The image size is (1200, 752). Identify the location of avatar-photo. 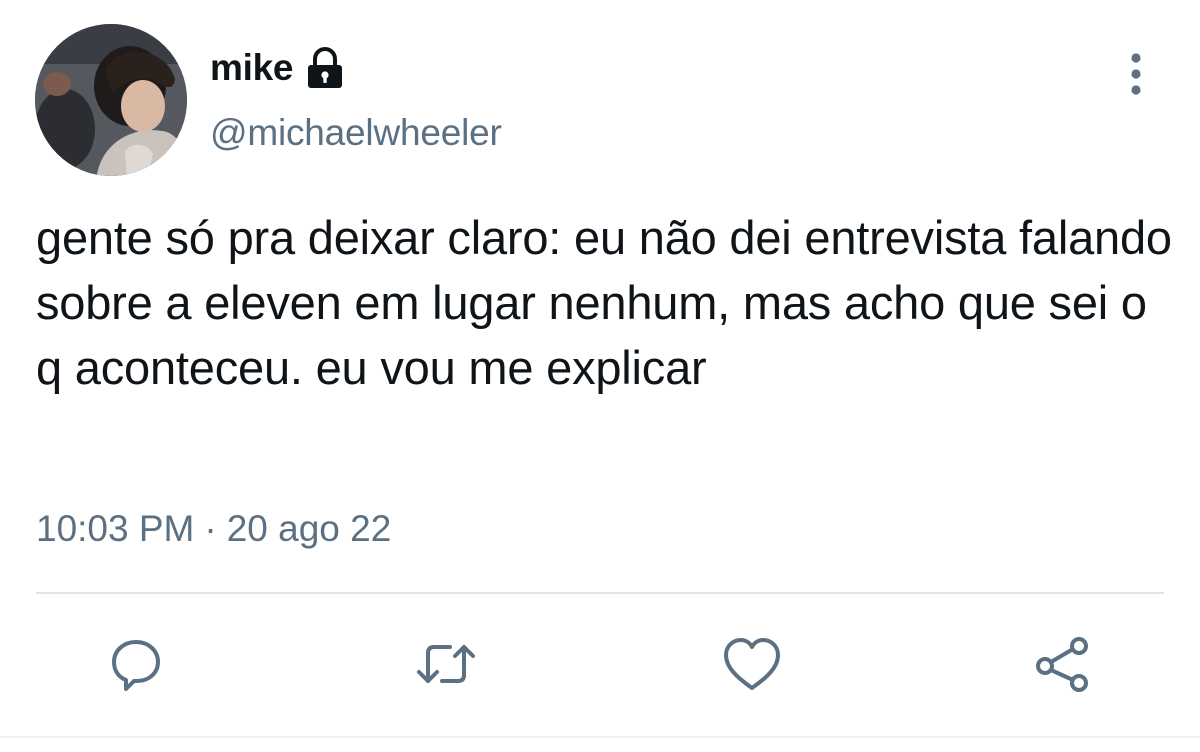
(111, 100).